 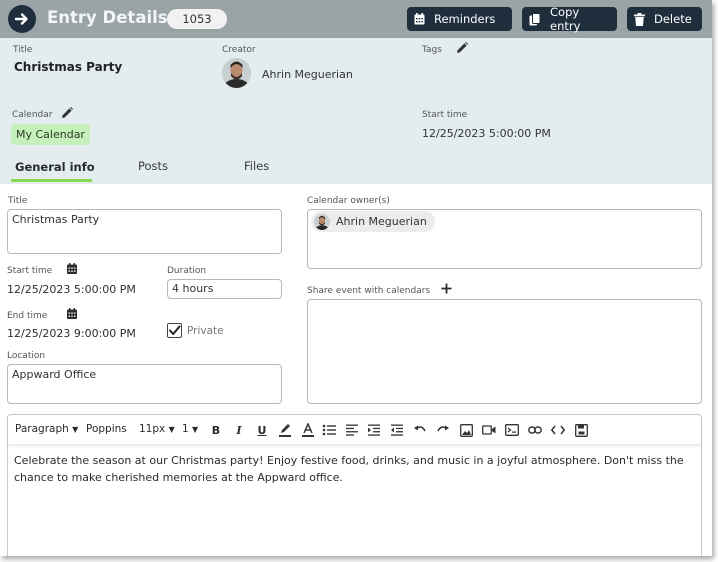 I want to click on creator-name: Ahrin Meguerian, so click(x=307, y=74).